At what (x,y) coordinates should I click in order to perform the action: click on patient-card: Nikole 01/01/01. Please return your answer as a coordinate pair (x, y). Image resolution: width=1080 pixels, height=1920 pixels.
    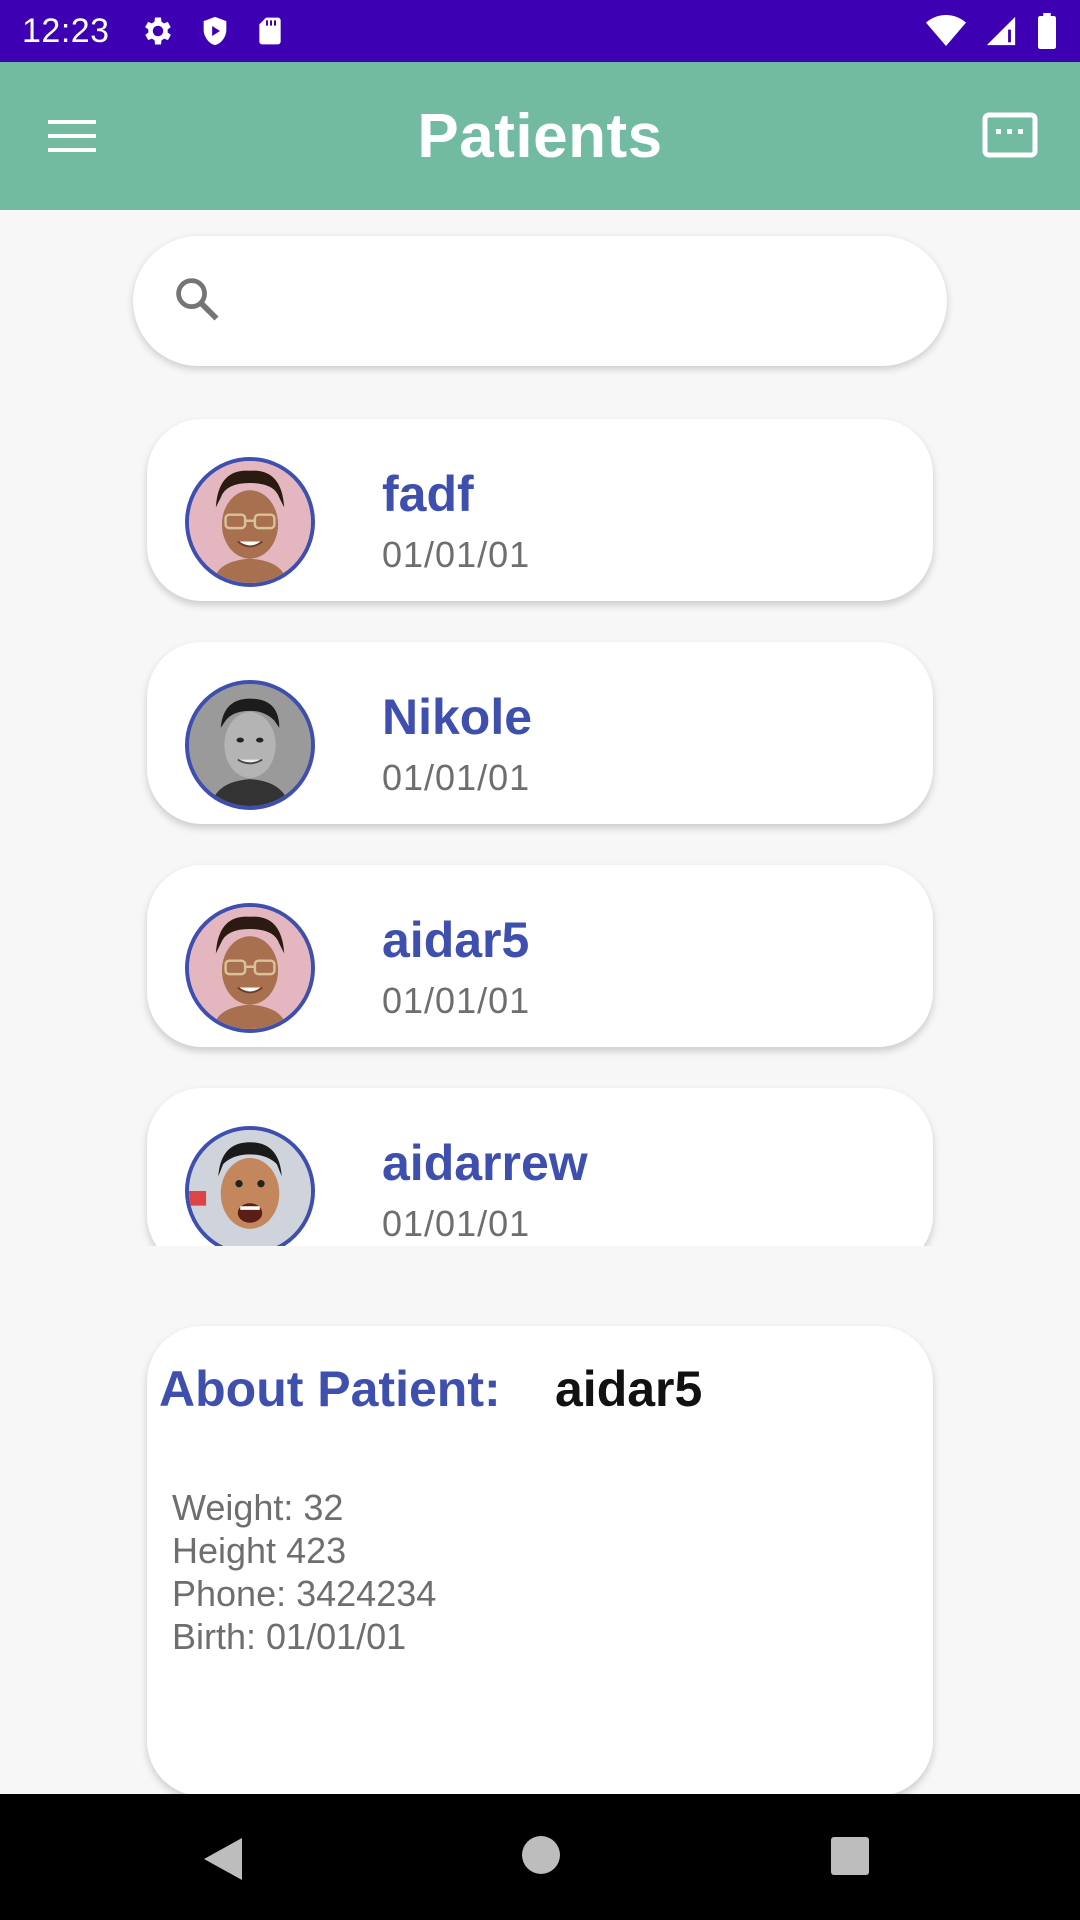
    Looking at the image, I should click on (540, 733).